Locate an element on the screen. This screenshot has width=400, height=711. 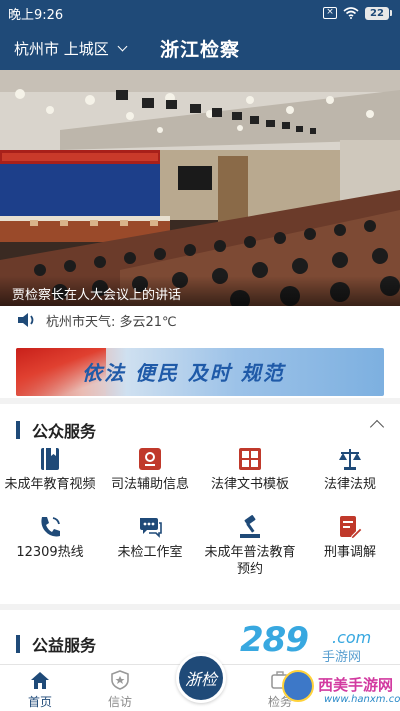
weather-bar: 杭州市天气: 多云21℃ is located at coordinates (200, 320).